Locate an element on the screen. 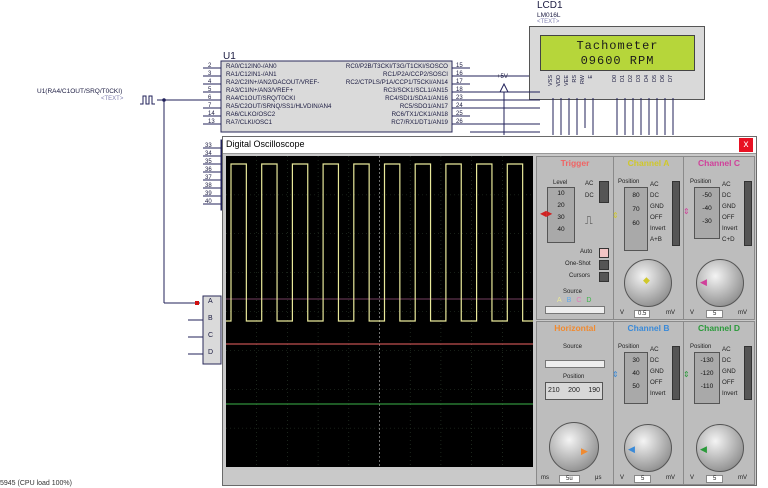 The width and height of the screenshot is (768, 488). mcu-pin-label: RA7/CLKI/OSC1 is located at coordinates (249, 122).